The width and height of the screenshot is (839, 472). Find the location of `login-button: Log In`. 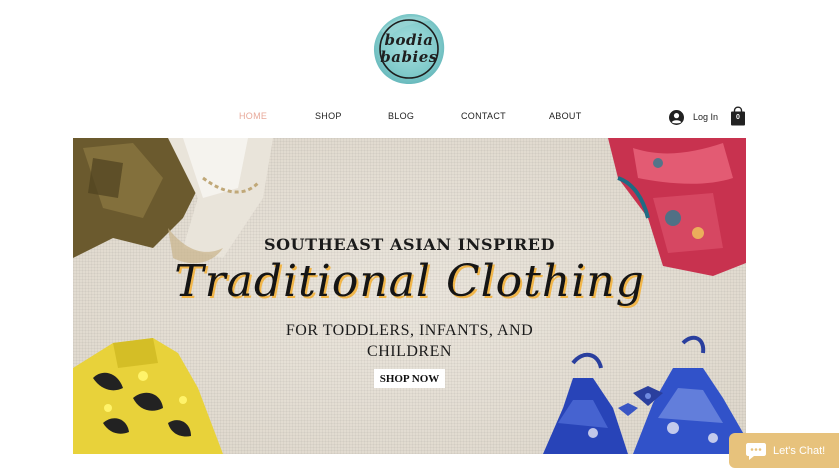

login-button: Log In is located at coordinates (693, 117).